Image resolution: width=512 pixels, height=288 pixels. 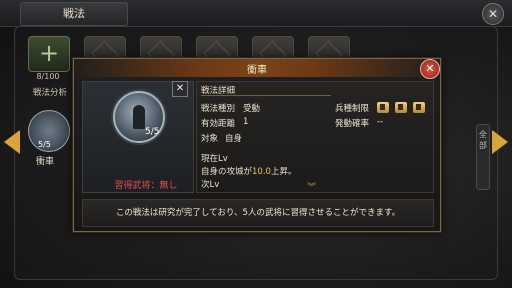 What do you see at coordinates (283, 172) in the screenshot?
I see `effect-suffix: 上昇。` at bounding box center [283, 172].